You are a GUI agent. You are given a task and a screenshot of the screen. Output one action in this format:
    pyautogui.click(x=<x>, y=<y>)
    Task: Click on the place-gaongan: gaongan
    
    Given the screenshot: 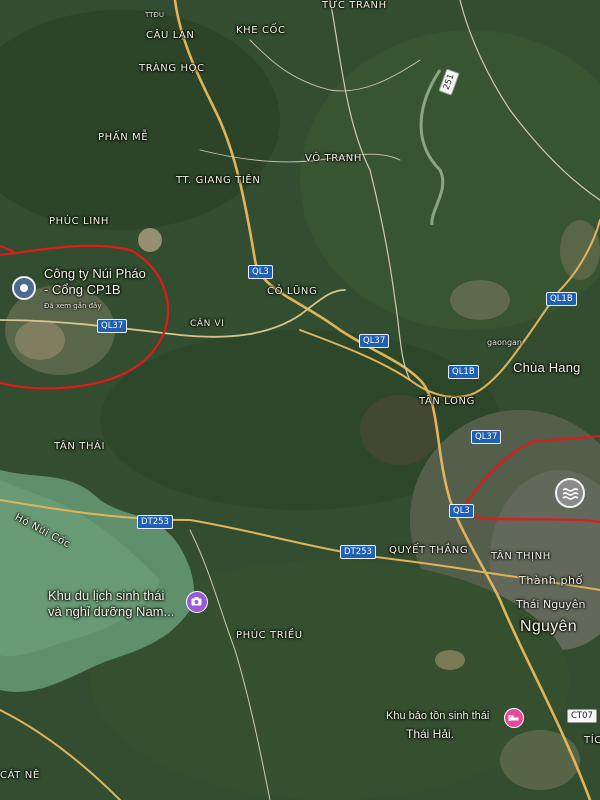 What is the action you would take?
    pyautogui.click(x=504, y=342)
    